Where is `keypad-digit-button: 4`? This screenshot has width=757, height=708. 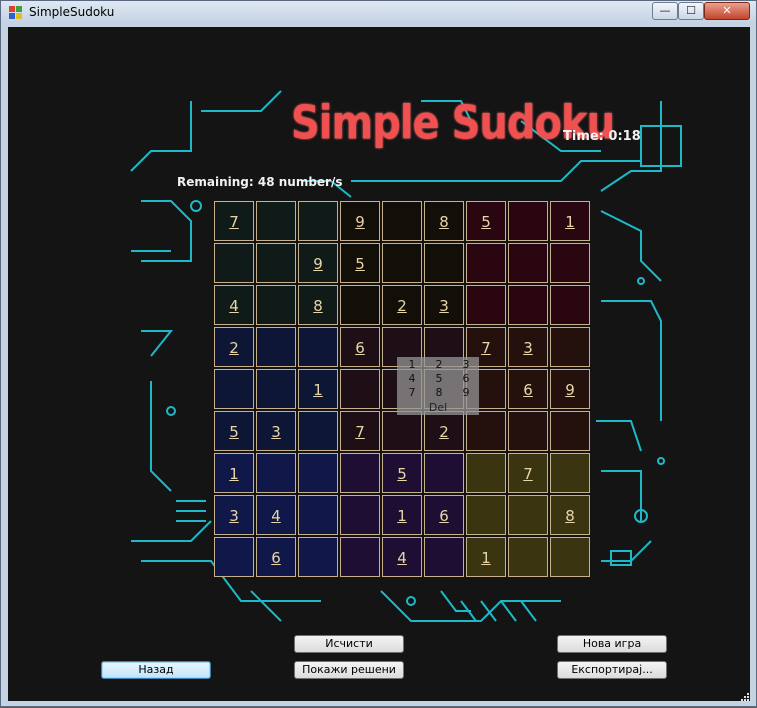
keypad-digit-button: 4 is located at coordinates (412, 378).